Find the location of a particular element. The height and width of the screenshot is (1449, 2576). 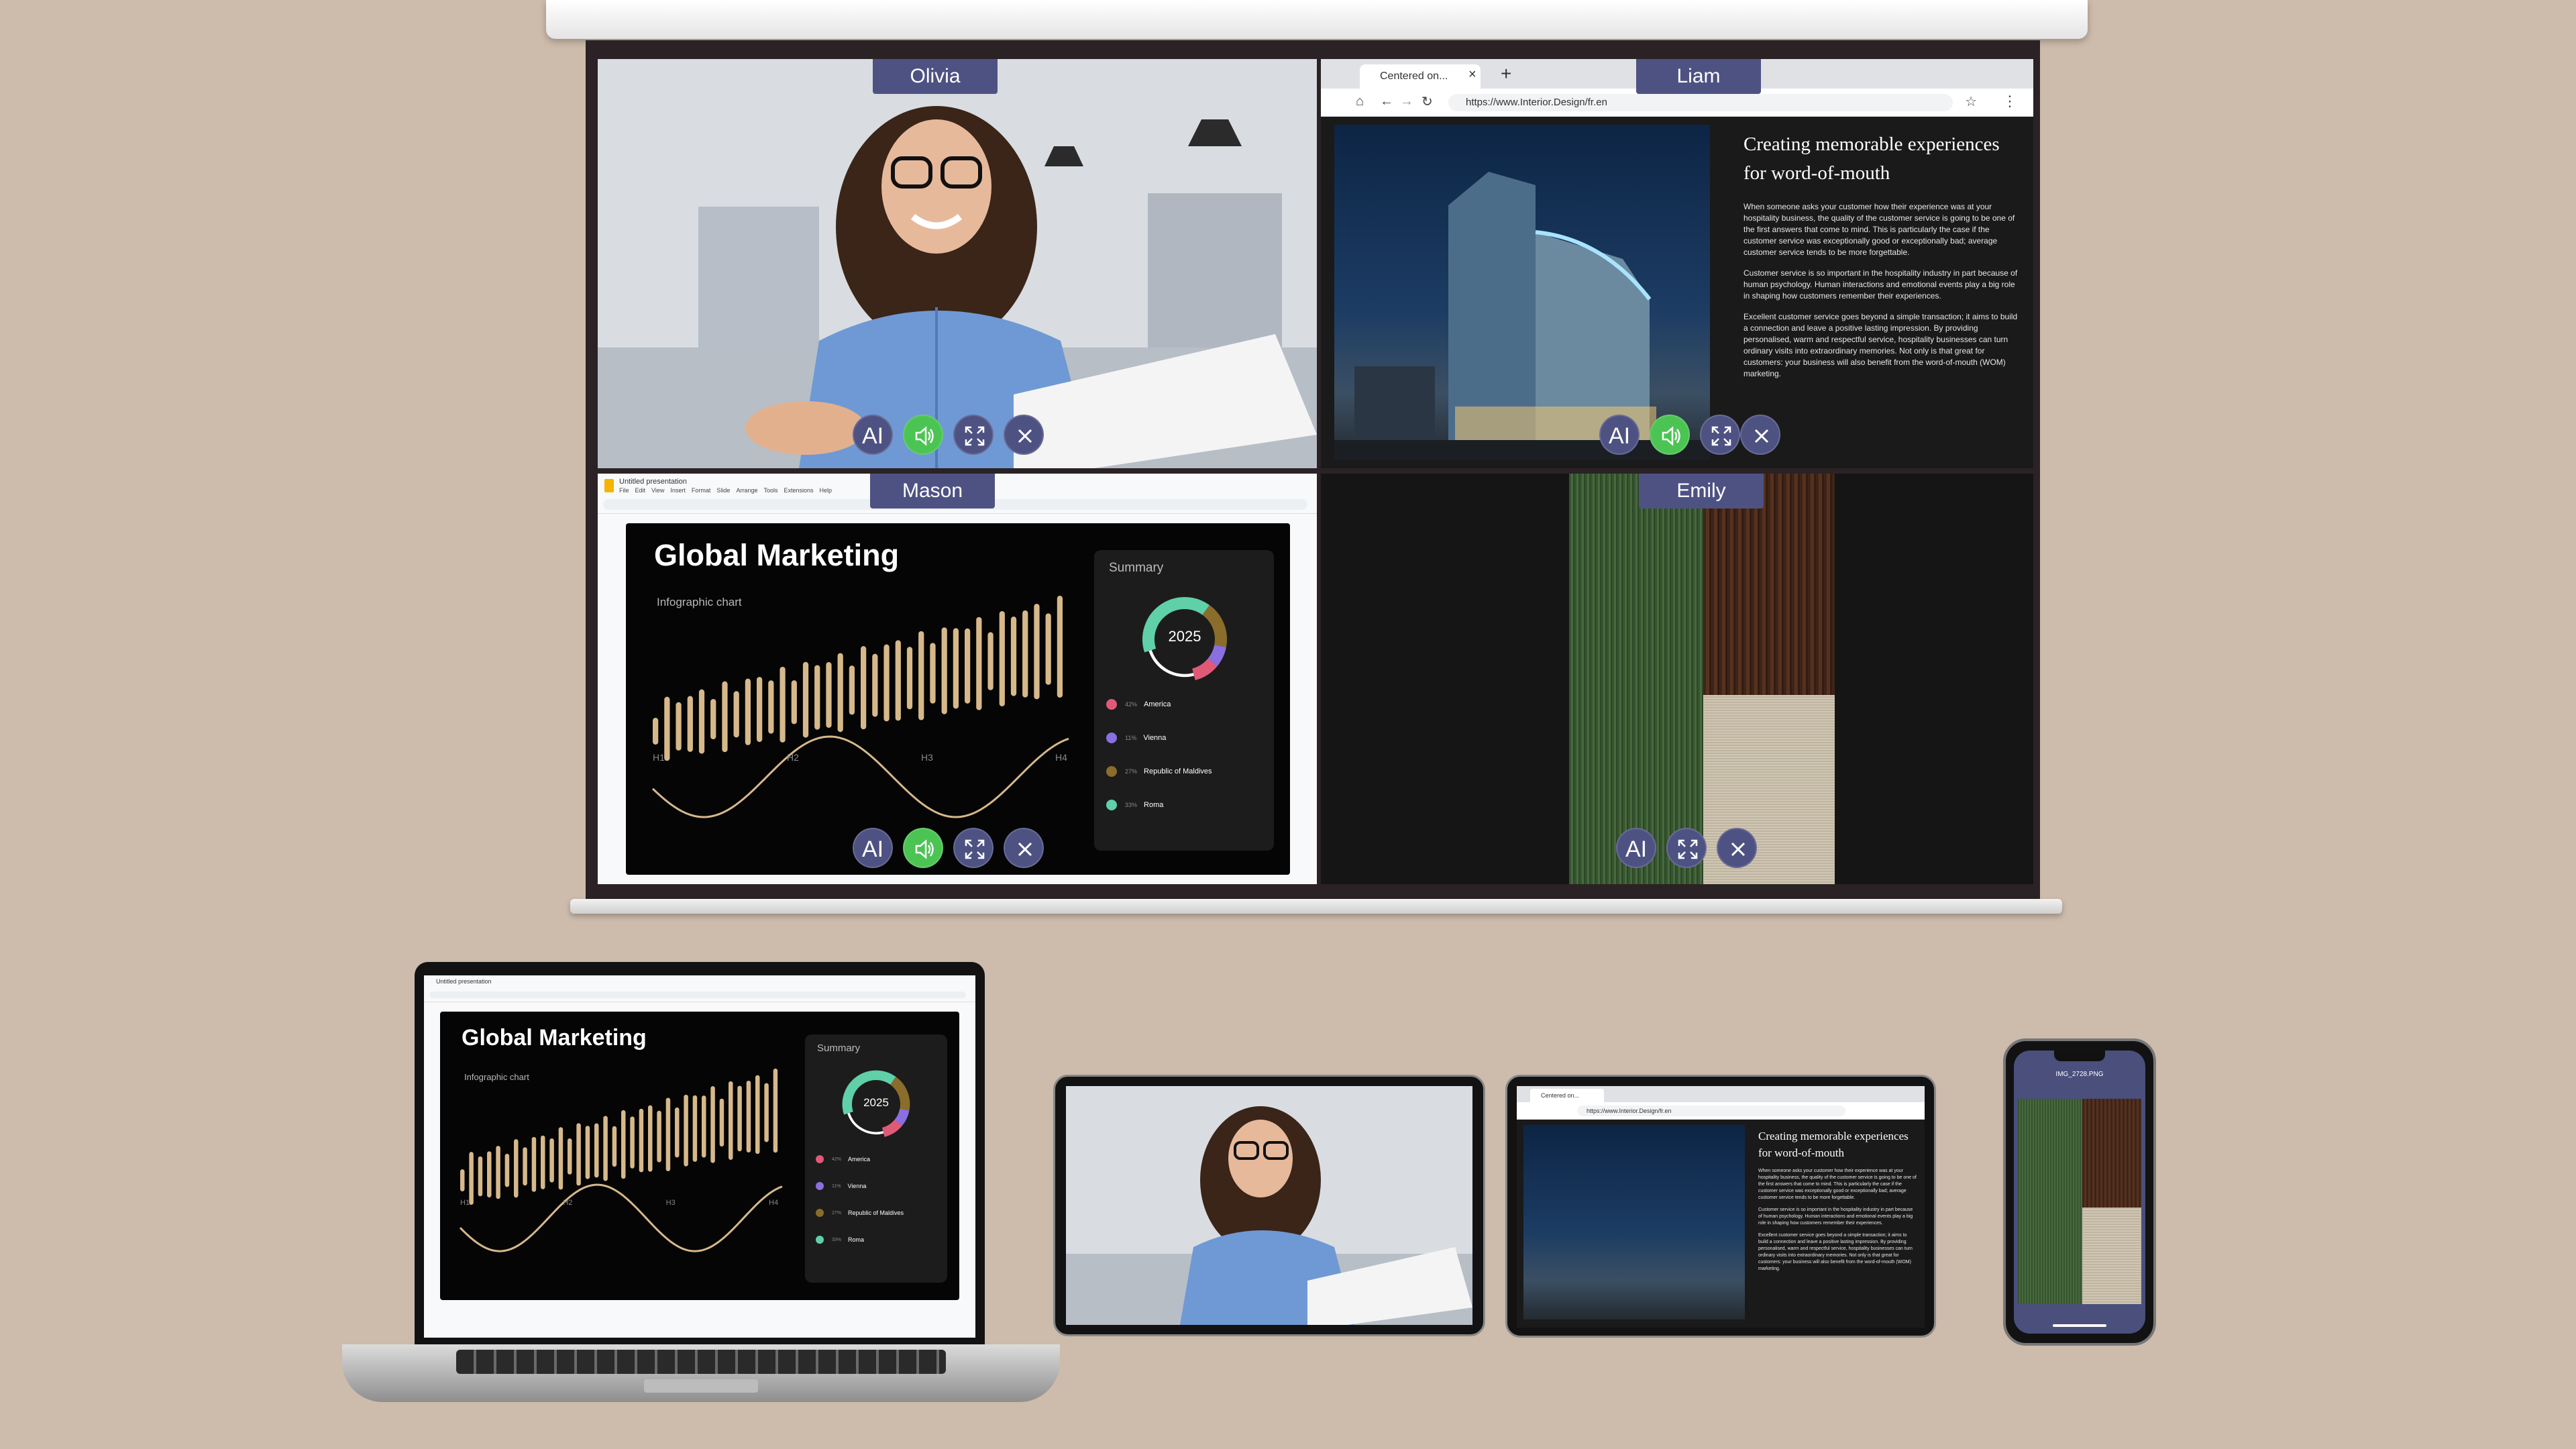

tablet-screen is located at coordinates (1269, 1205).